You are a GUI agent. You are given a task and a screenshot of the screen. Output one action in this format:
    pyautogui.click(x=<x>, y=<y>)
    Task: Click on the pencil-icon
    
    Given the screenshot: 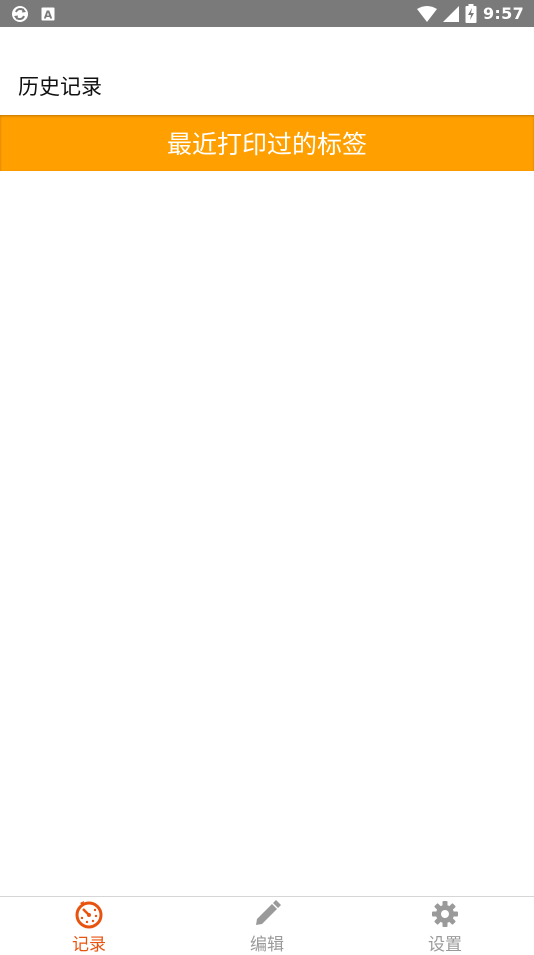 What is the action you would take?
    pyautogui.click(x=267, y=914)
    